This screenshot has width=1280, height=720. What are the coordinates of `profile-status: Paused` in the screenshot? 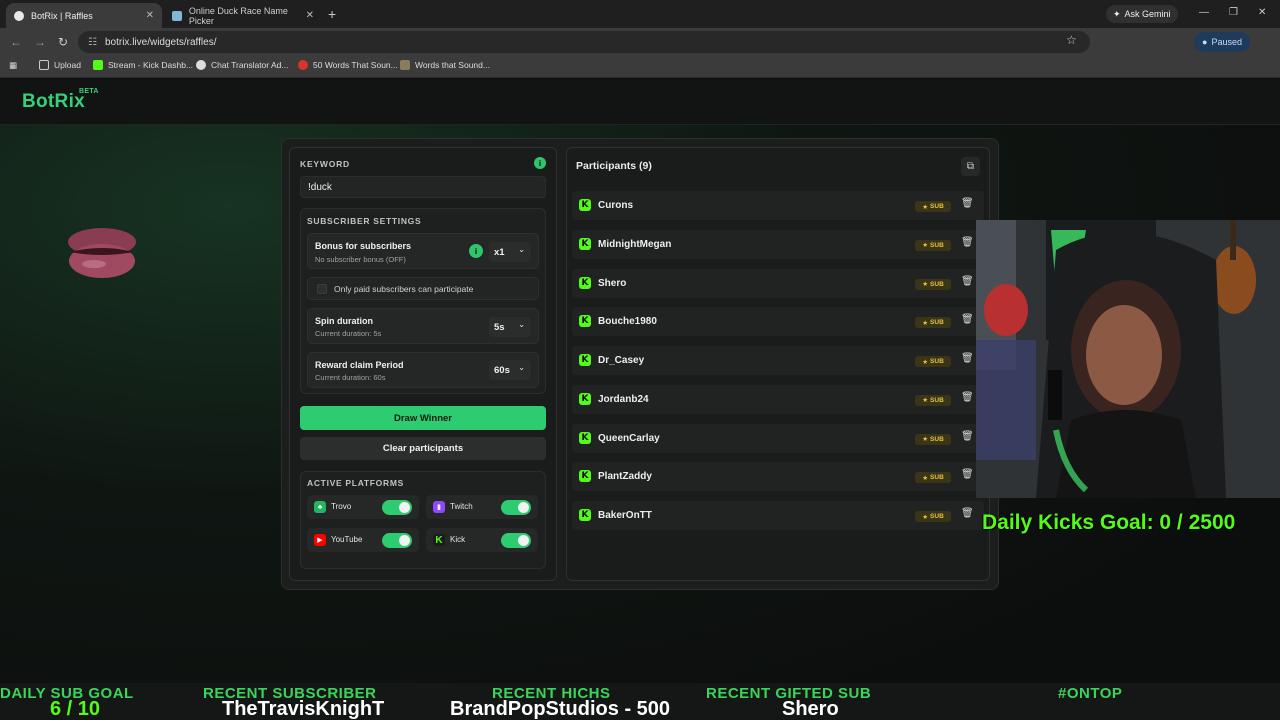 It's located at (1226, 42).